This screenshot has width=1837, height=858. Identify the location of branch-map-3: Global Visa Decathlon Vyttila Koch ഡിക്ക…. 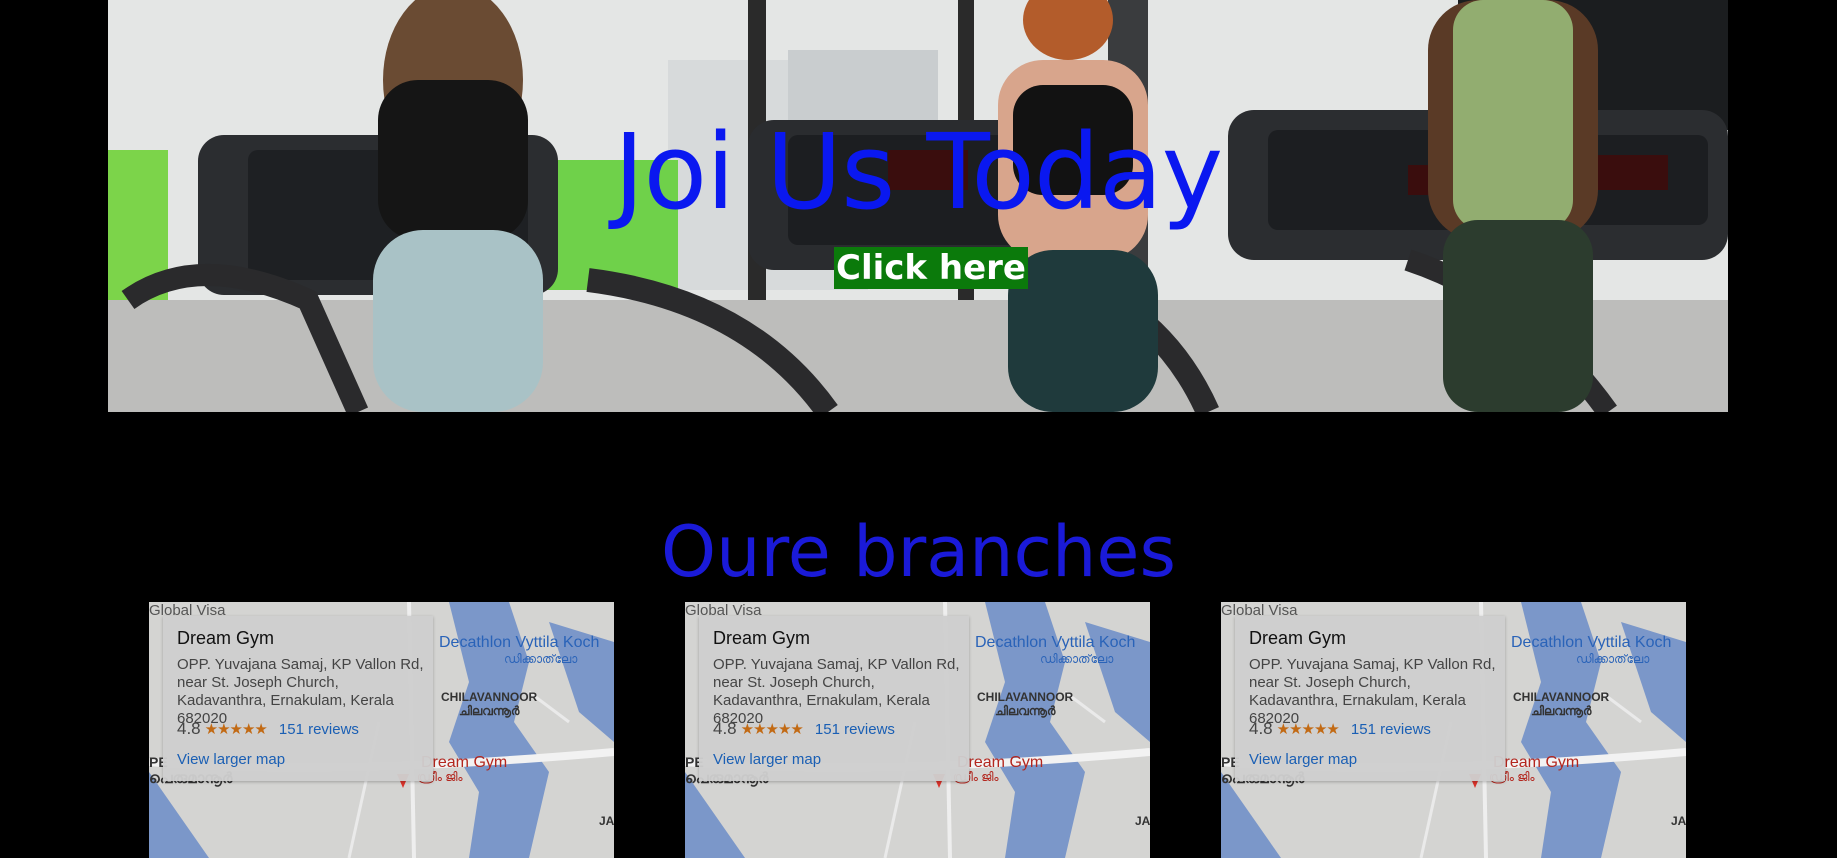
(1453, 730).